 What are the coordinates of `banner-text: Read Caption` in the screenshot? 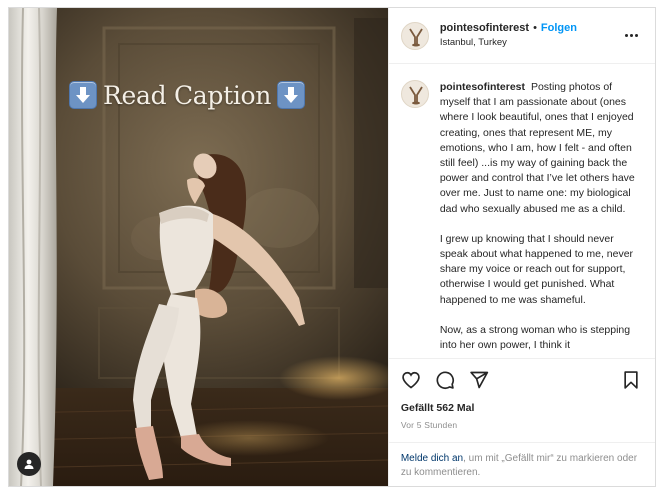 It's located at (187, 95).